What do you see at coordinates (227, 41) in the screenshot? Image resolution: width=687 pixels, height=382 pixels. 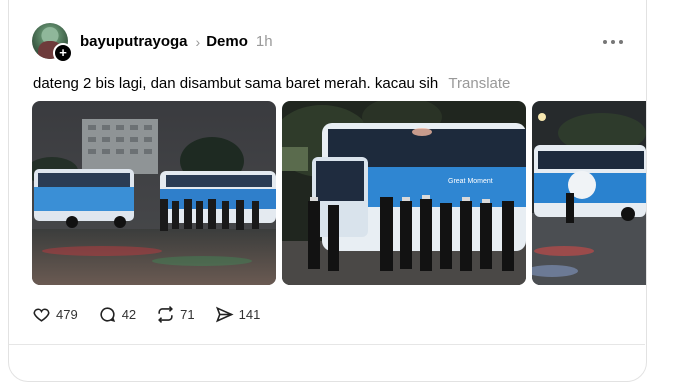 I see `topic-tag: Demo` at bounding box center [227, 41].